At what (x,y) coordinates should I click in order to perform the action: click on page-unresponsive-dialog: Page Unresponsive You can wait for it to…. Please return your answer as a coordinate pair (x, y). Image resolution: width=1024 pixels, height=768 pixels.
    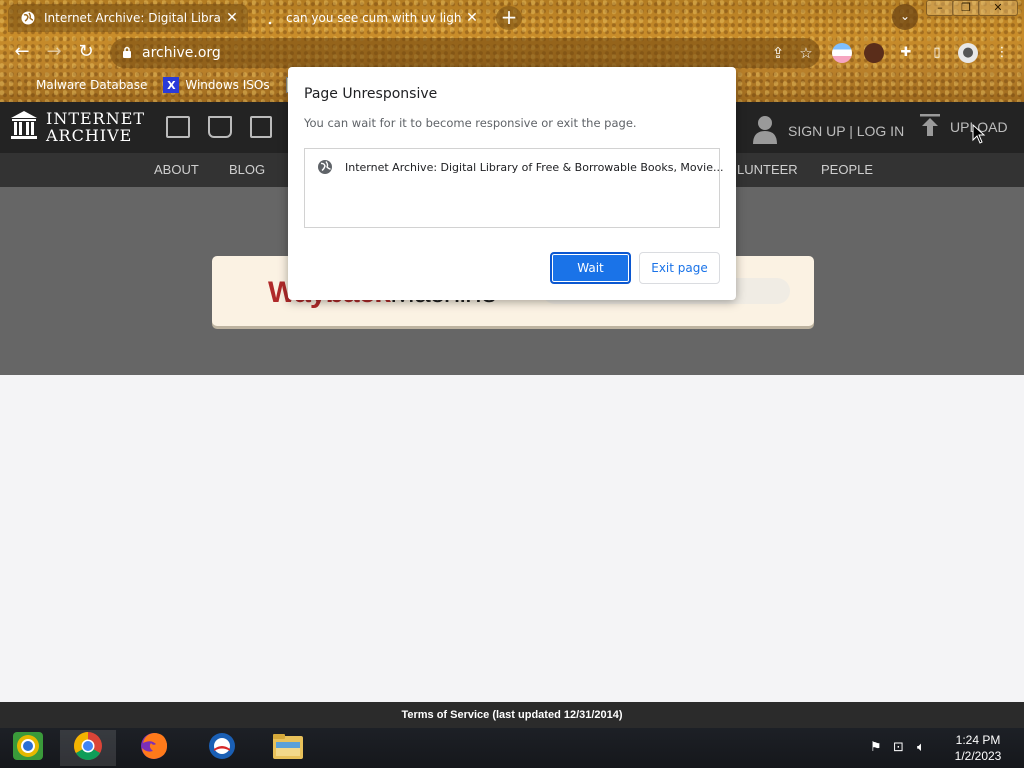
    Looking at the image, I should click on (512, 183).